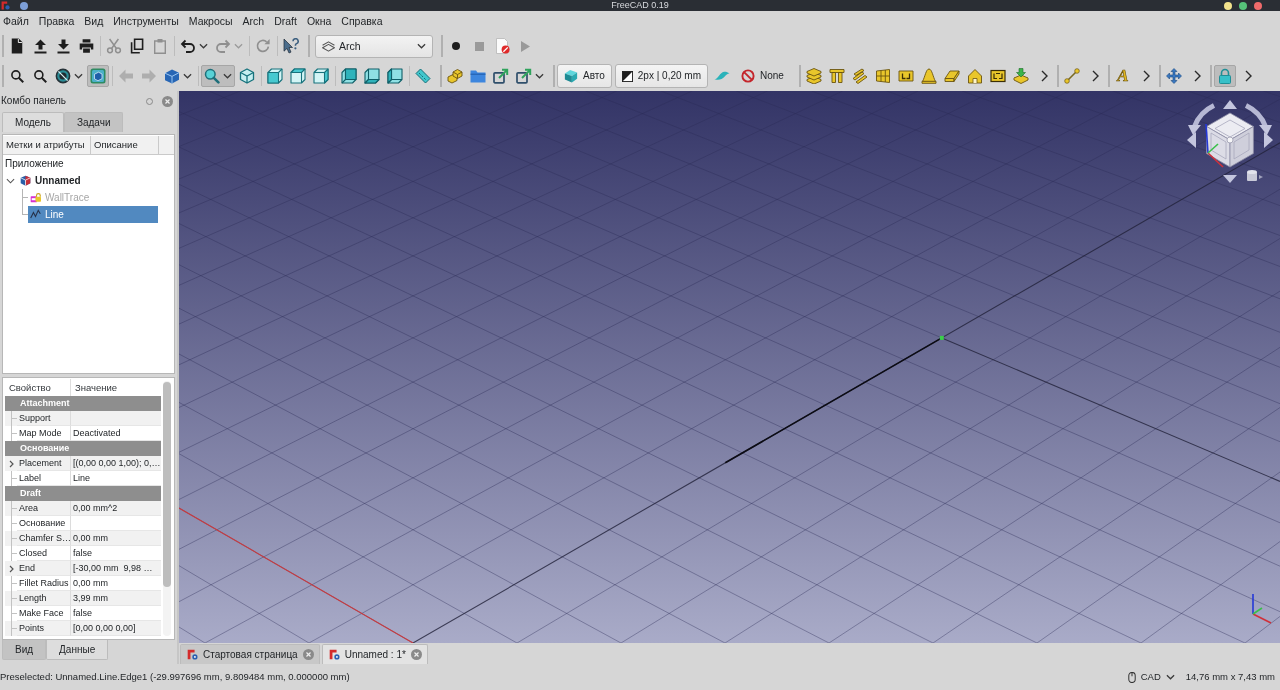 This screenshot has width=1280, height=690. Describe the element at coordinates (374, 46) in the screenshot. I see `workbench-dropdown: Arch` at that location.